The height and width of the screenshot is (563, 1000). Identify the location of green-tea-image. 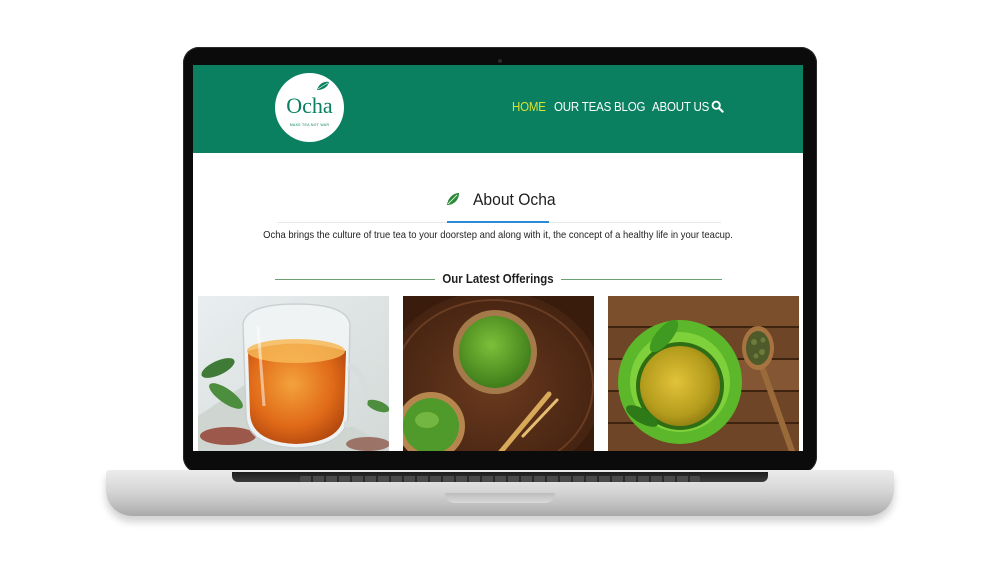
(703, 373).